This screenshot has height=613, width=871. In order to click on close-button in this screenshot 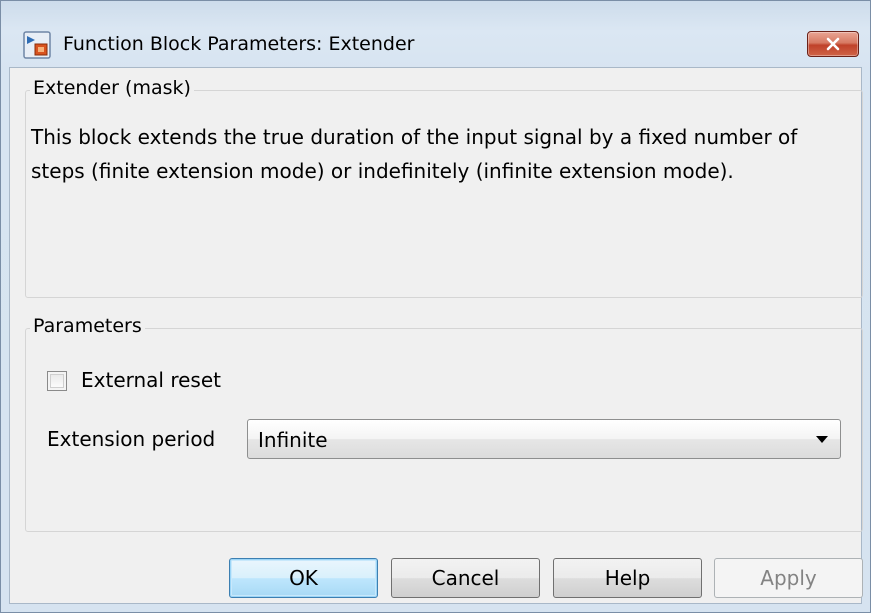, I will do `click(833, 44)`.